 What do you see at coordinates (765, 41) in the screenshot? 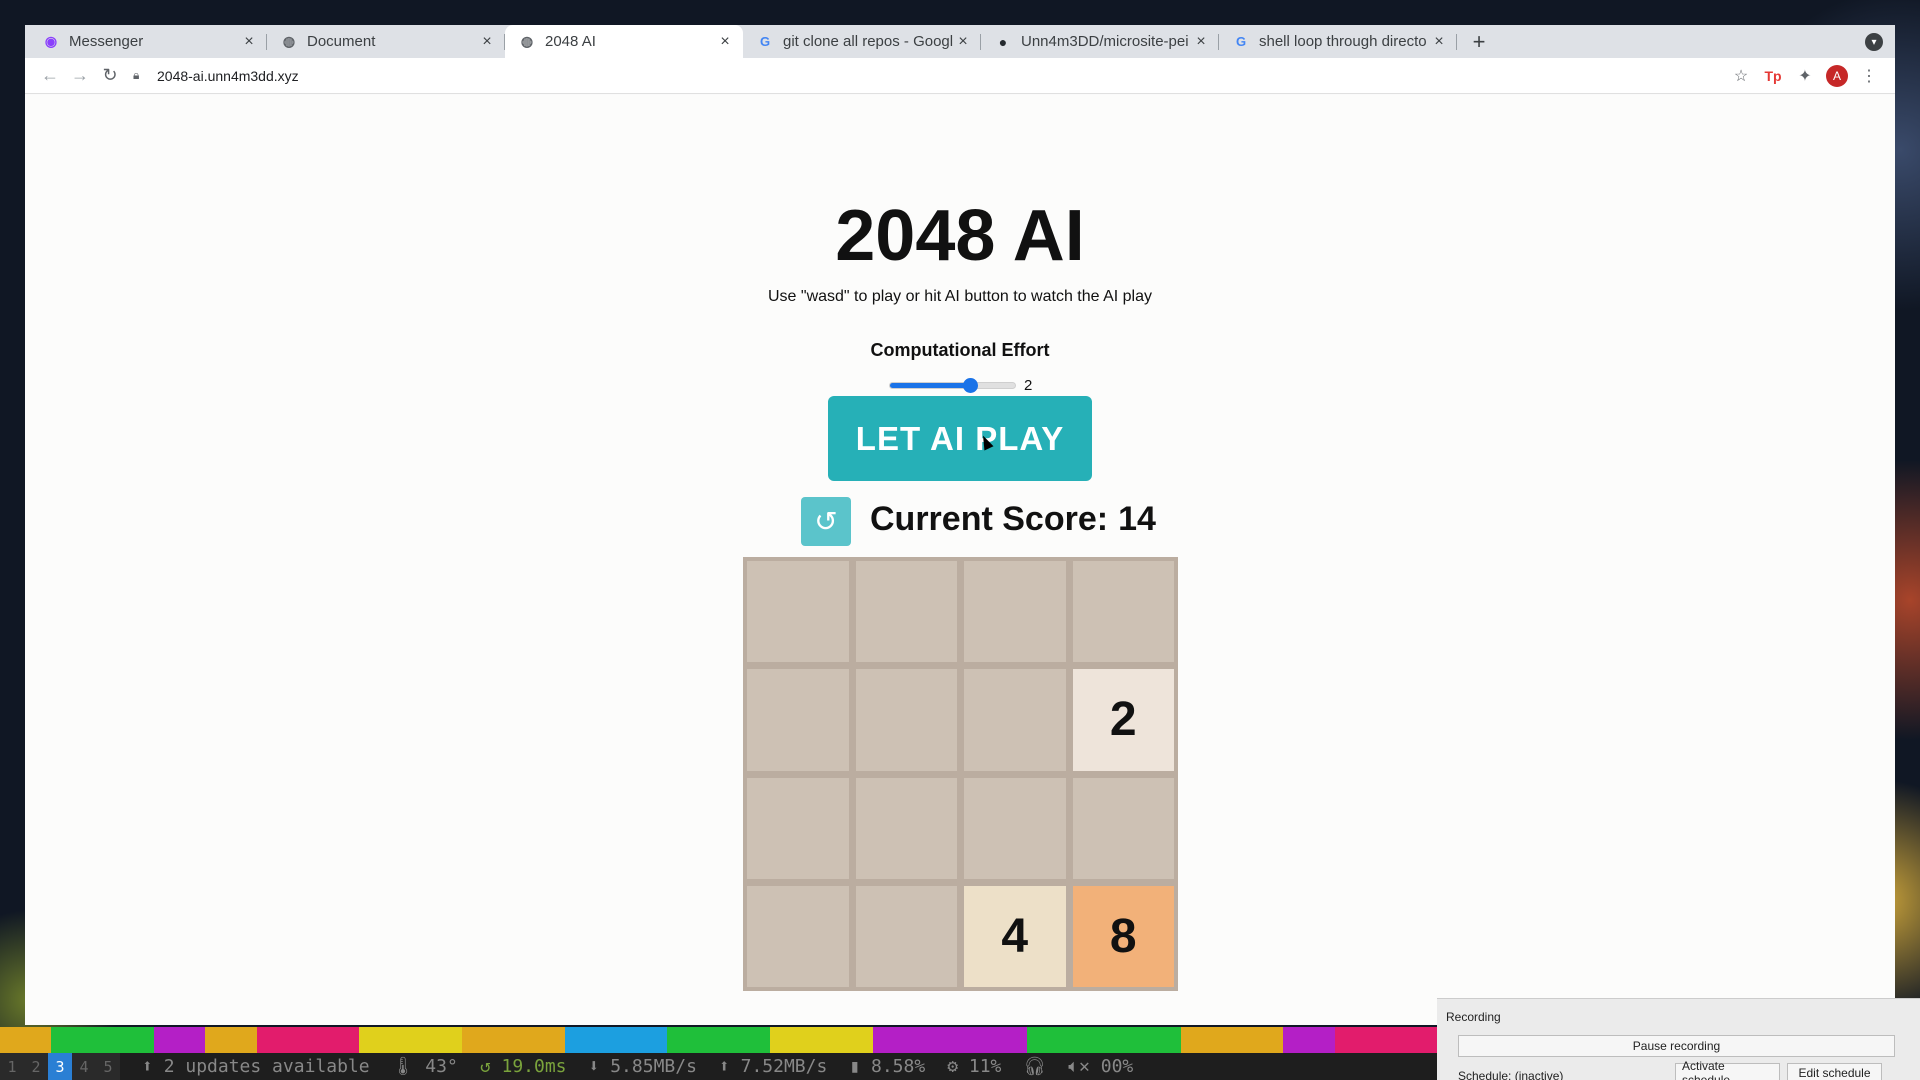
I see `google-icon: G` at bounding box center [765, 41].